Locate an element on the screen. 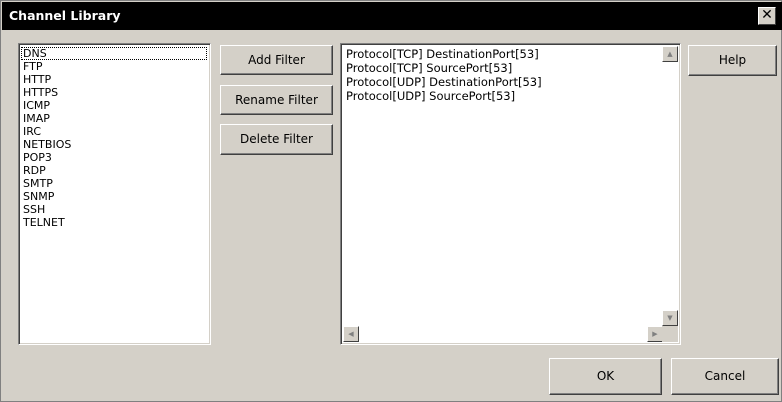  scroll-right-button: ▶ is located at coordinates (655, 334).